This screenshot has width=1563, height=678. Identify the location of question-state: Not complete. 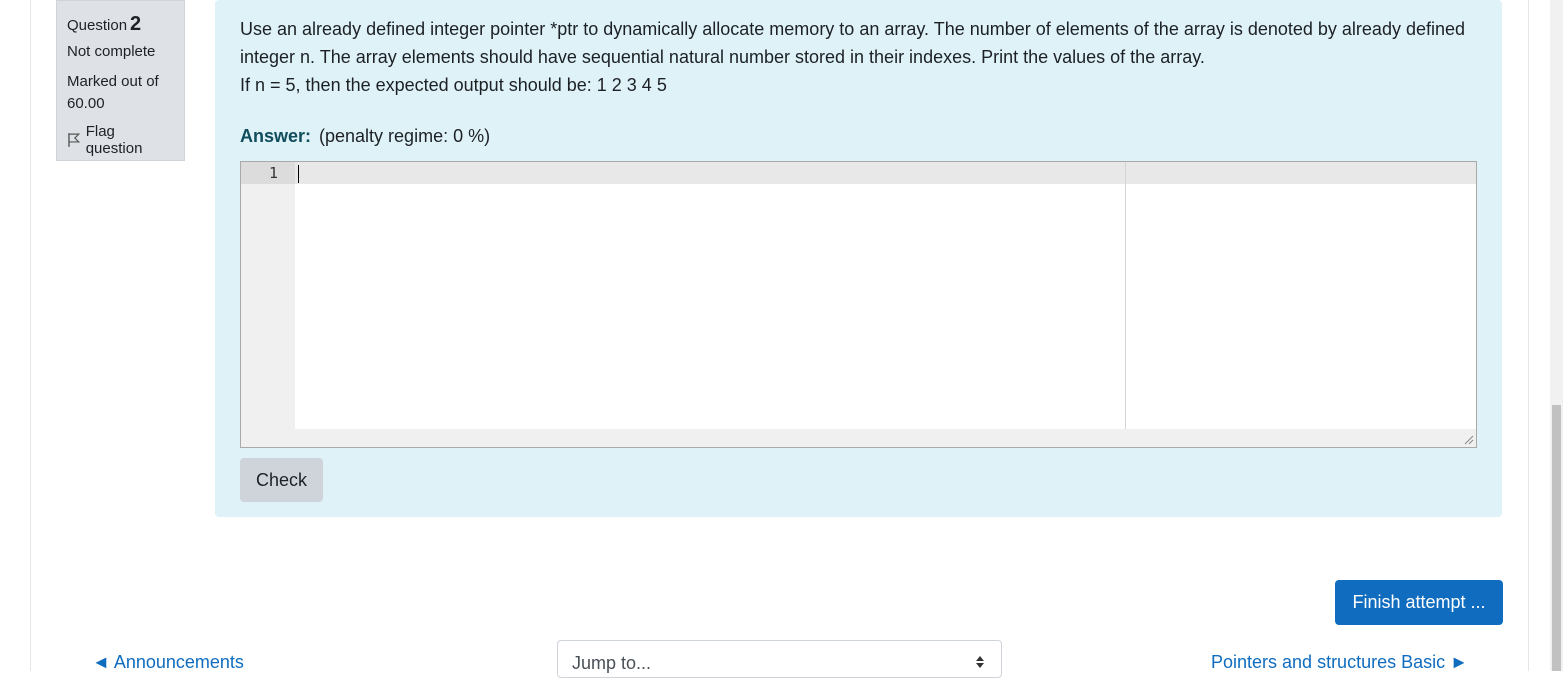
(111, 51).